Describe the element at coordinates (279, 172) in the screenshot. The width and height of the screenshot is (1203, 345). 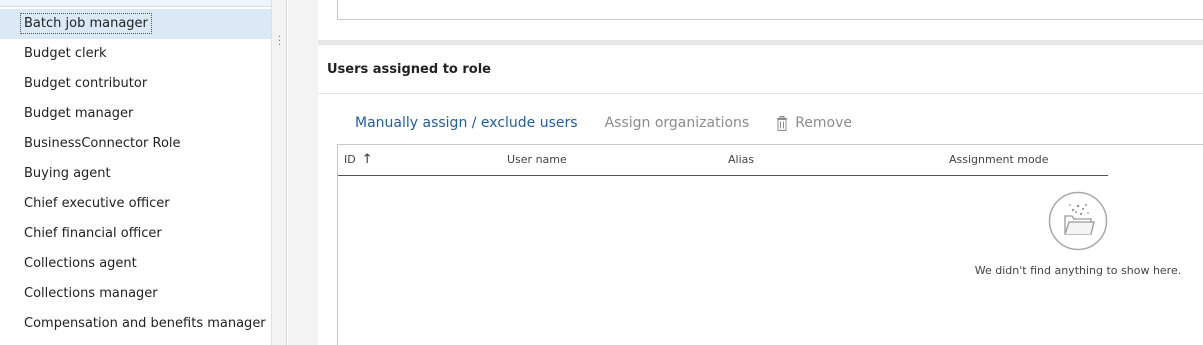
I see `pane-splitter: · · ·` at that location.